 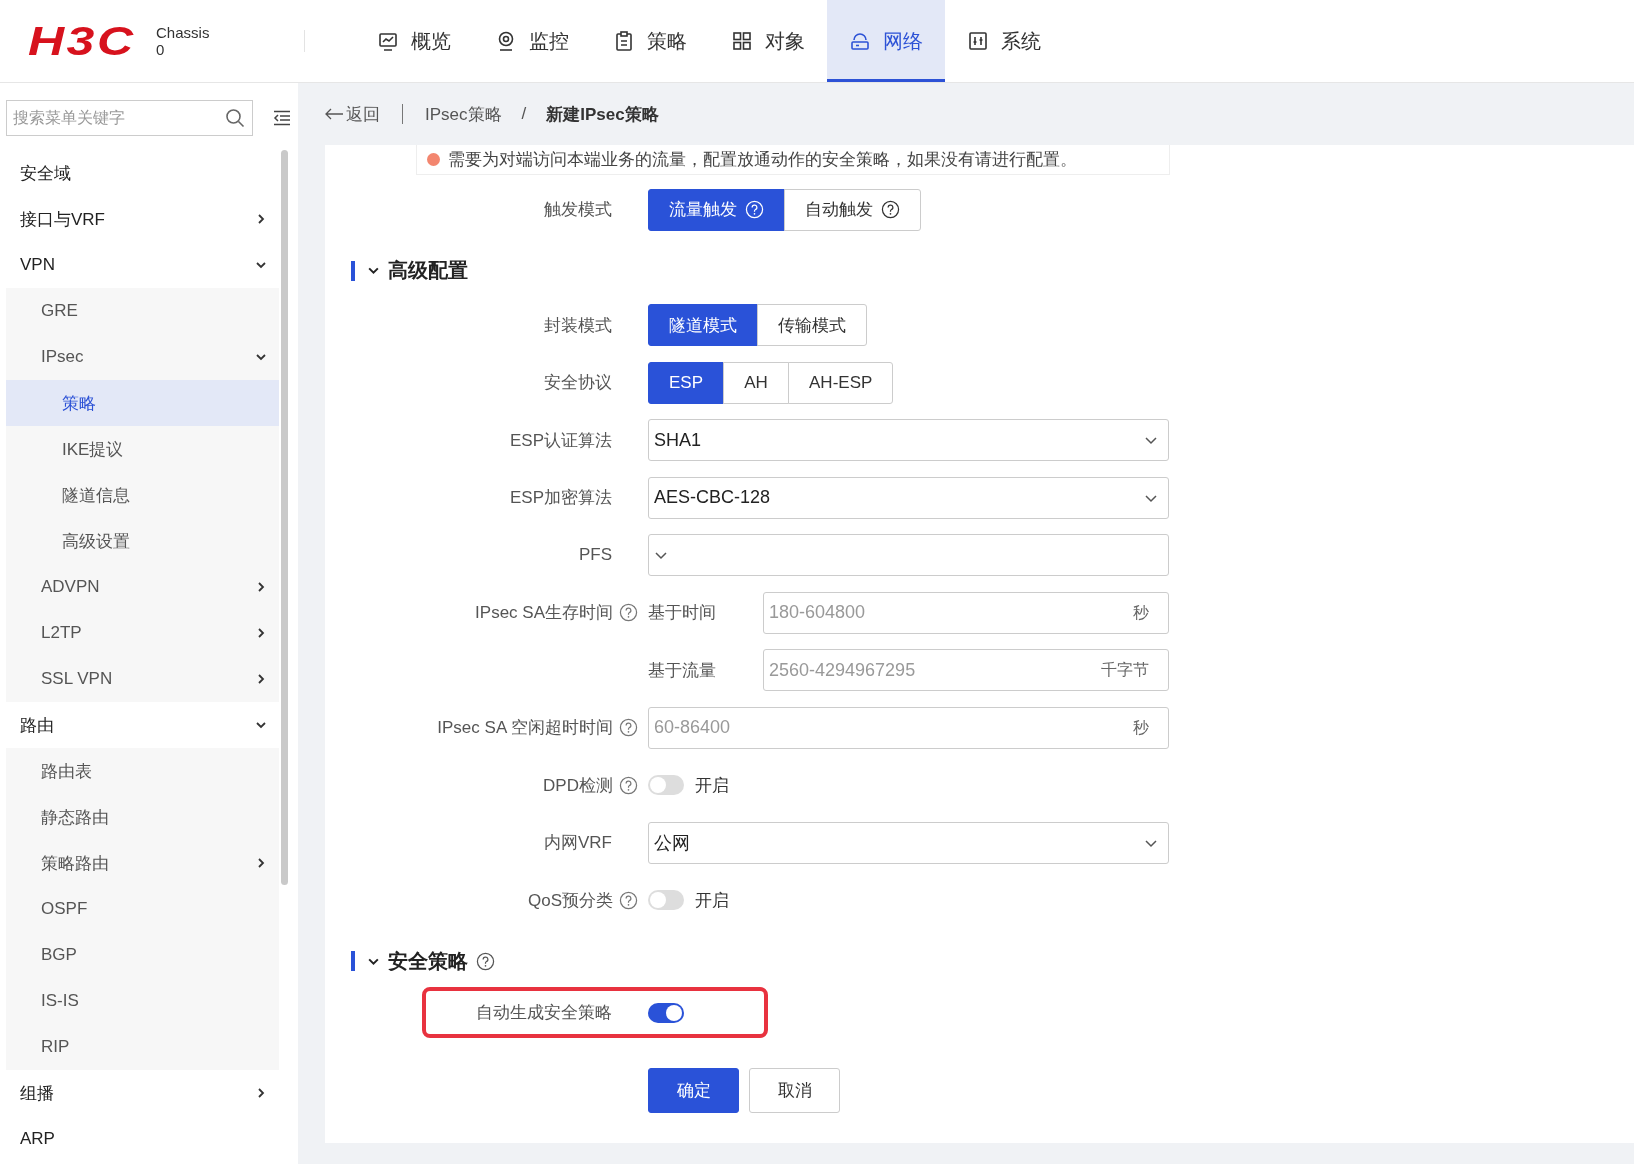 What do you see at coordinates (595, 555) in the screenshot?
I see `field-label: PFS` at bounding box center [595, 555].